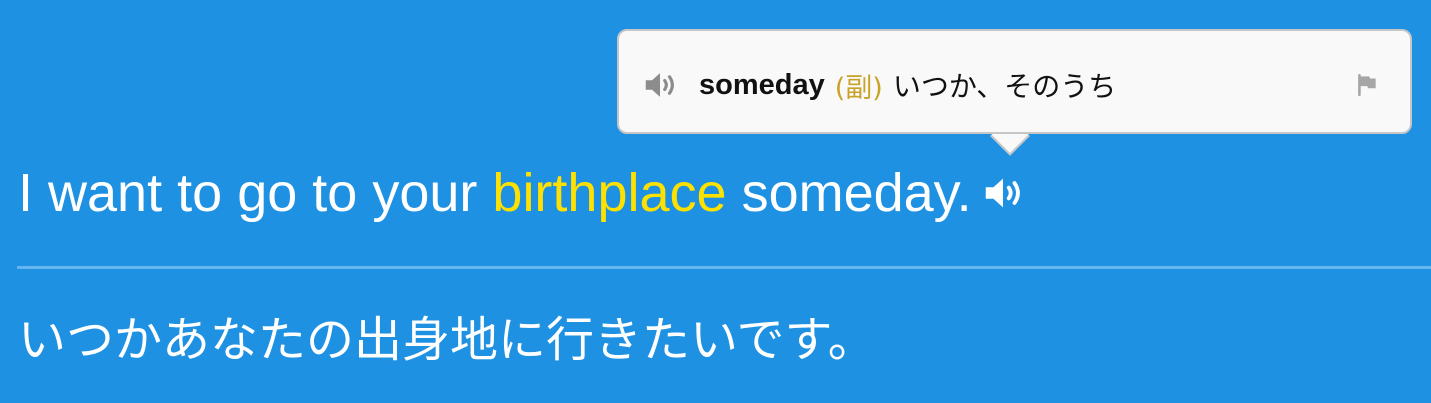 The height and width of the screenshot is (403, 1431). What do you see at coordinates (858, 88) in the screenshot?
I see `part-of-speech: (副)` at bounding box center [858, 88].